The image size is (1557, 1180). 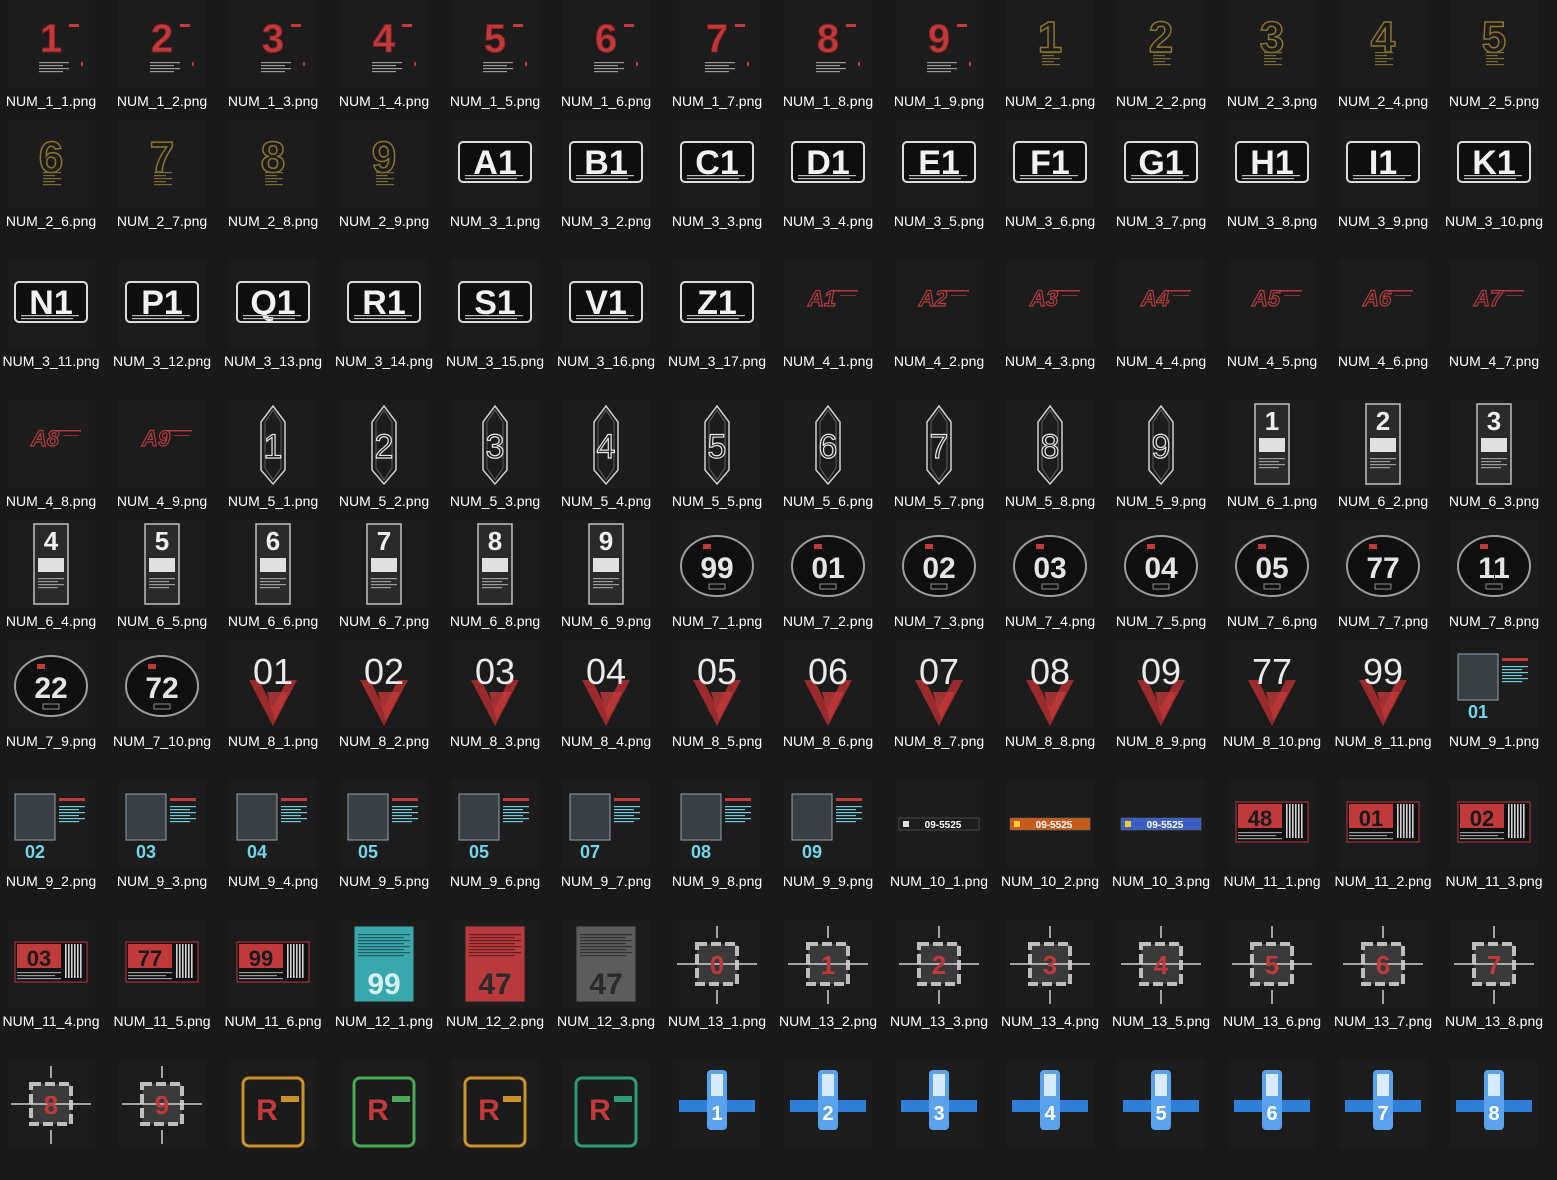 I want to click on file-tile: A9 NUM_4_9.png, so click(x=166, y=460).